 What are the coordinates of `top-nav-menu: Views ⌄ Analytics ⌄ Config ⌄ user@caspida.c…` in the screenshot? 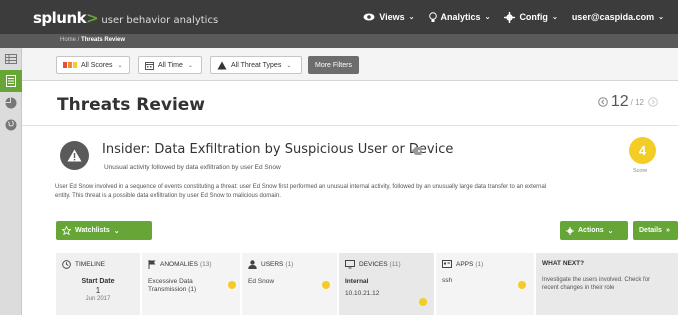 It's located at (520, 17).